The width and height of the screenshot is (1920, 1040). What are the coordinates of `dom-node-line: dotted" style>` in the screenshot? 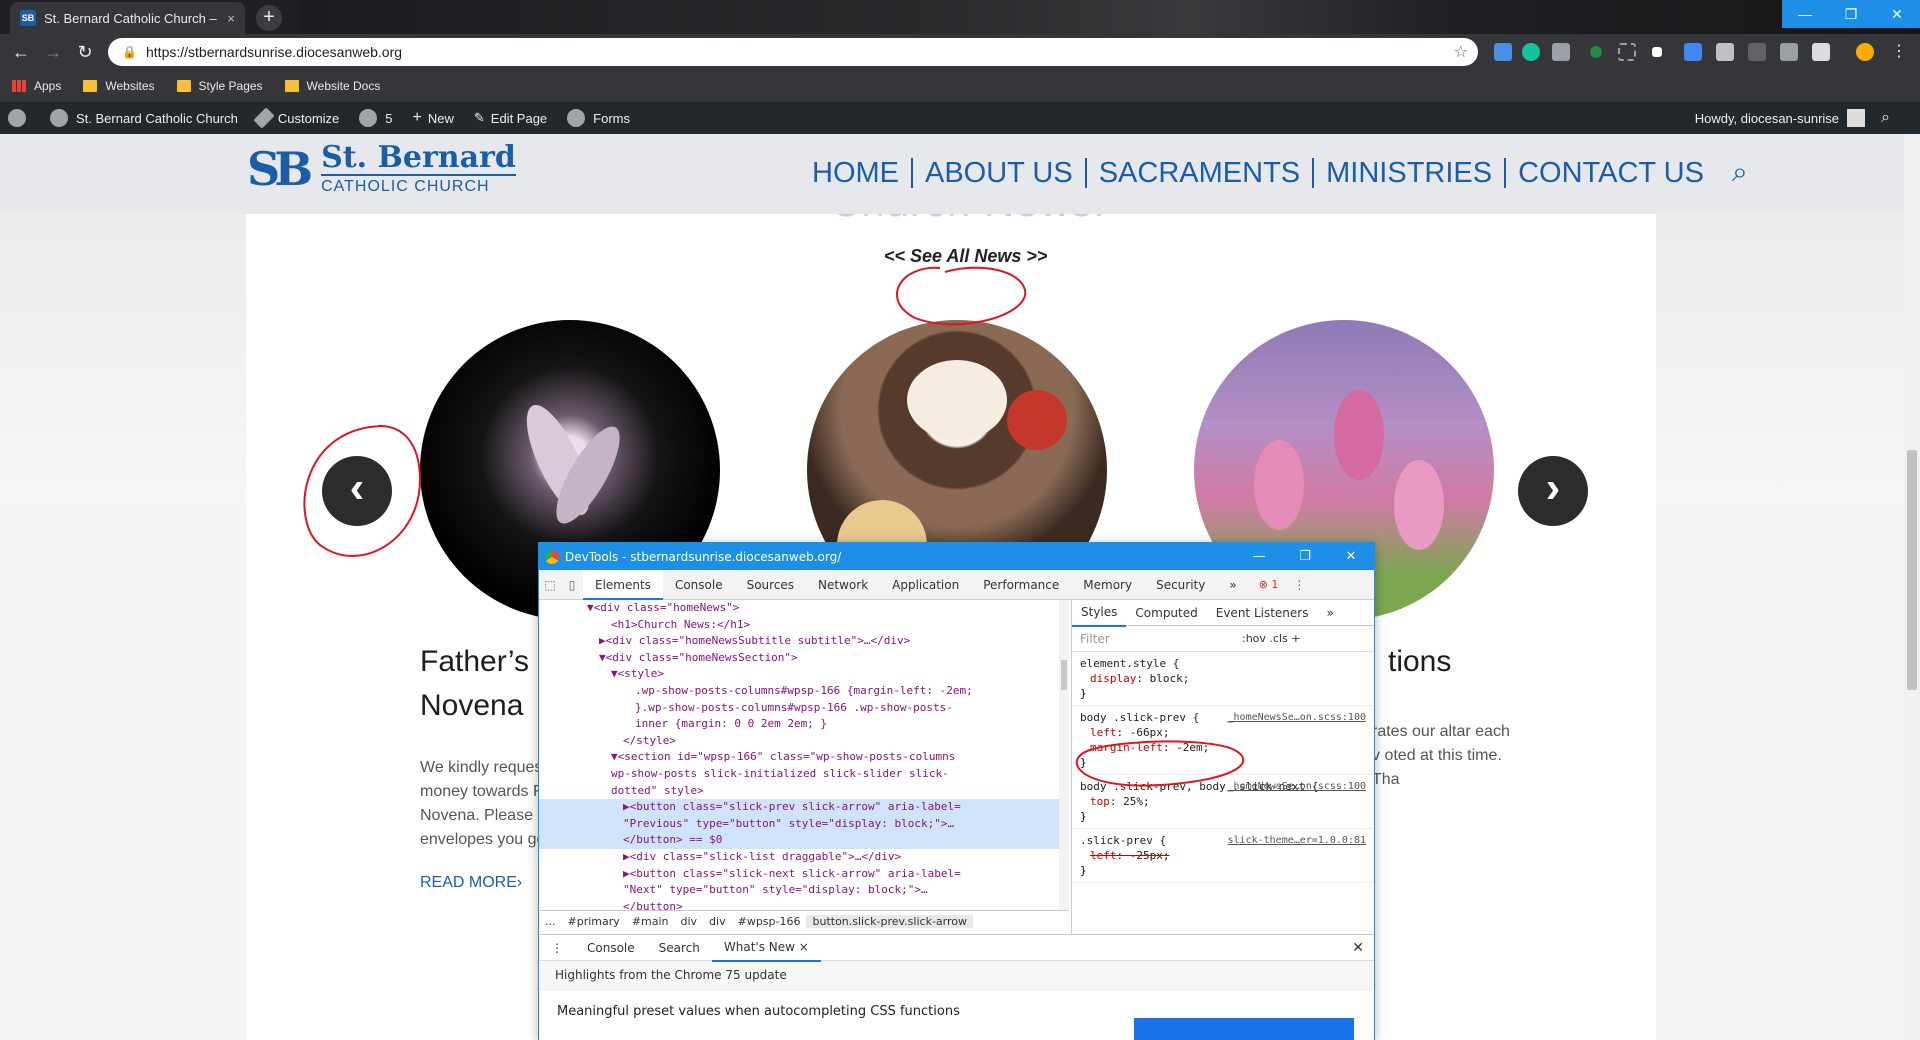 It's located at (804, 791).